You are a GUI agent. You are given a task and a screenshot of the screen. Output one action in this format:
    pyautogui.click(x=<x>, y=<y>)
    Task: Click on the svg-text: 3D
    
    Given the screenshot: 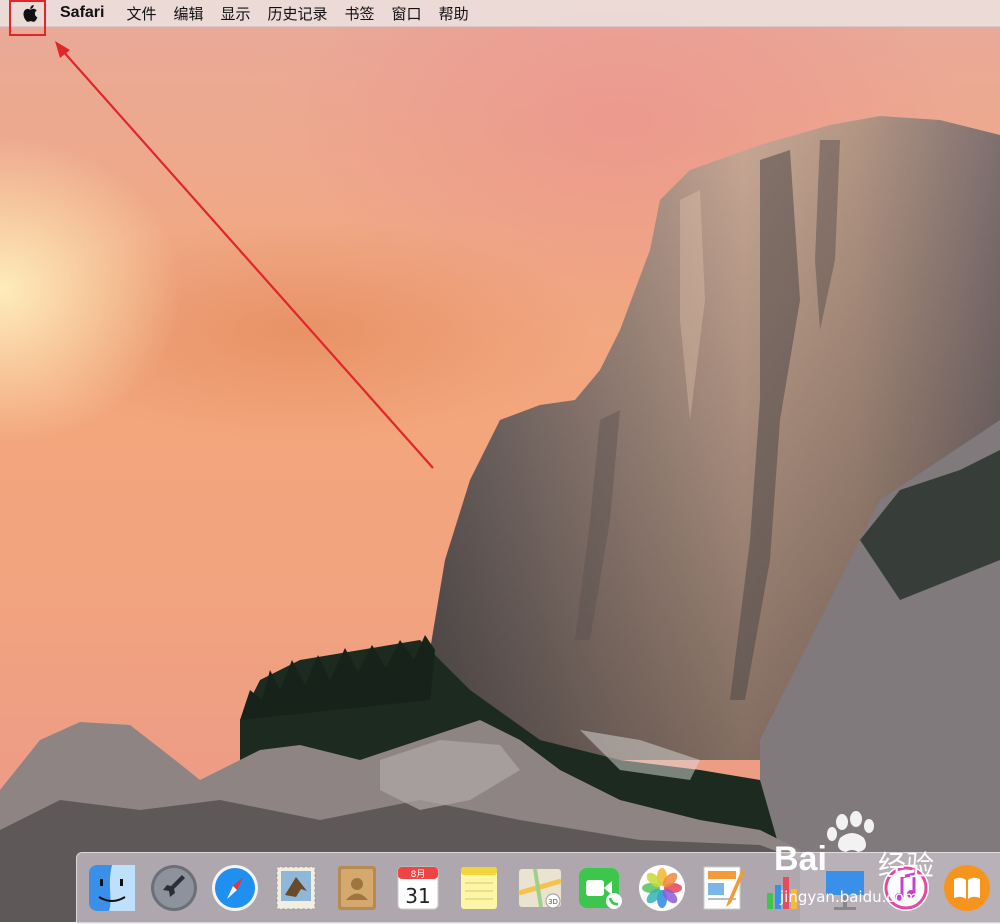 What is the action you would take?
    pyautogui.click(x=553, y=902)
    